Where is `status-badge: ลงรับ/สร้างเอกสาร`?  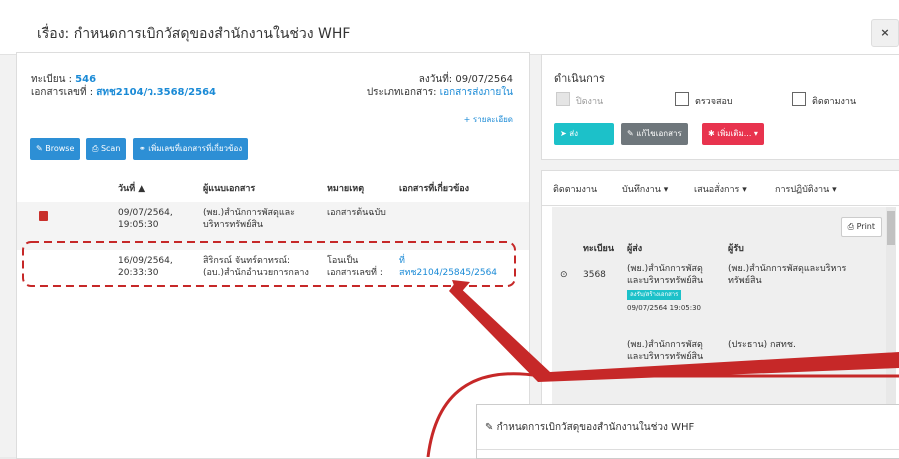 status-badge: ลงรับ/สร้างเอกสาร is located at coordinates (654, 295).